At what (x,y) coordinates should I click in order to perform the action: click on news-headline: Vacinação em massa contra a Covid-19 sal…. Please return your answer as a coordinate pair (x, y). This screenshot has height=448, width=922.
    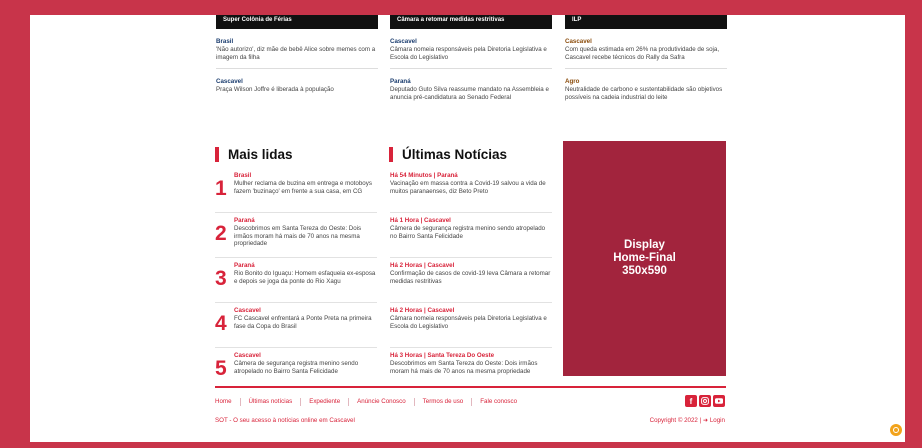
    Looking at the image, I should click on (471, 187).